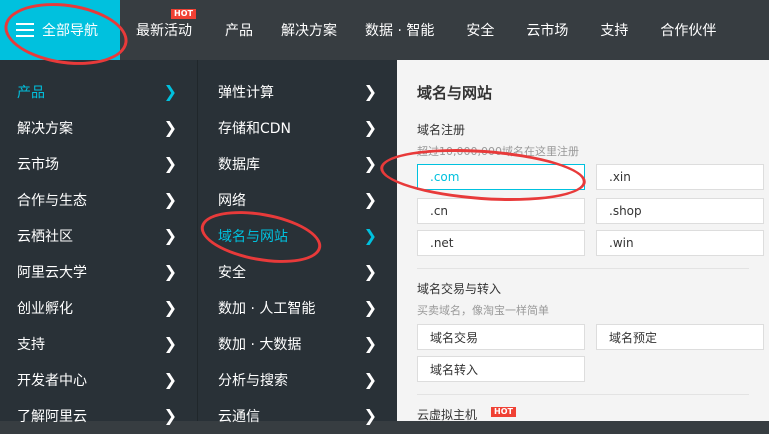  Describe the element at coordinates (52, 201) in the screenshot. I see `menu-item-label: 合作与生态` at that location.